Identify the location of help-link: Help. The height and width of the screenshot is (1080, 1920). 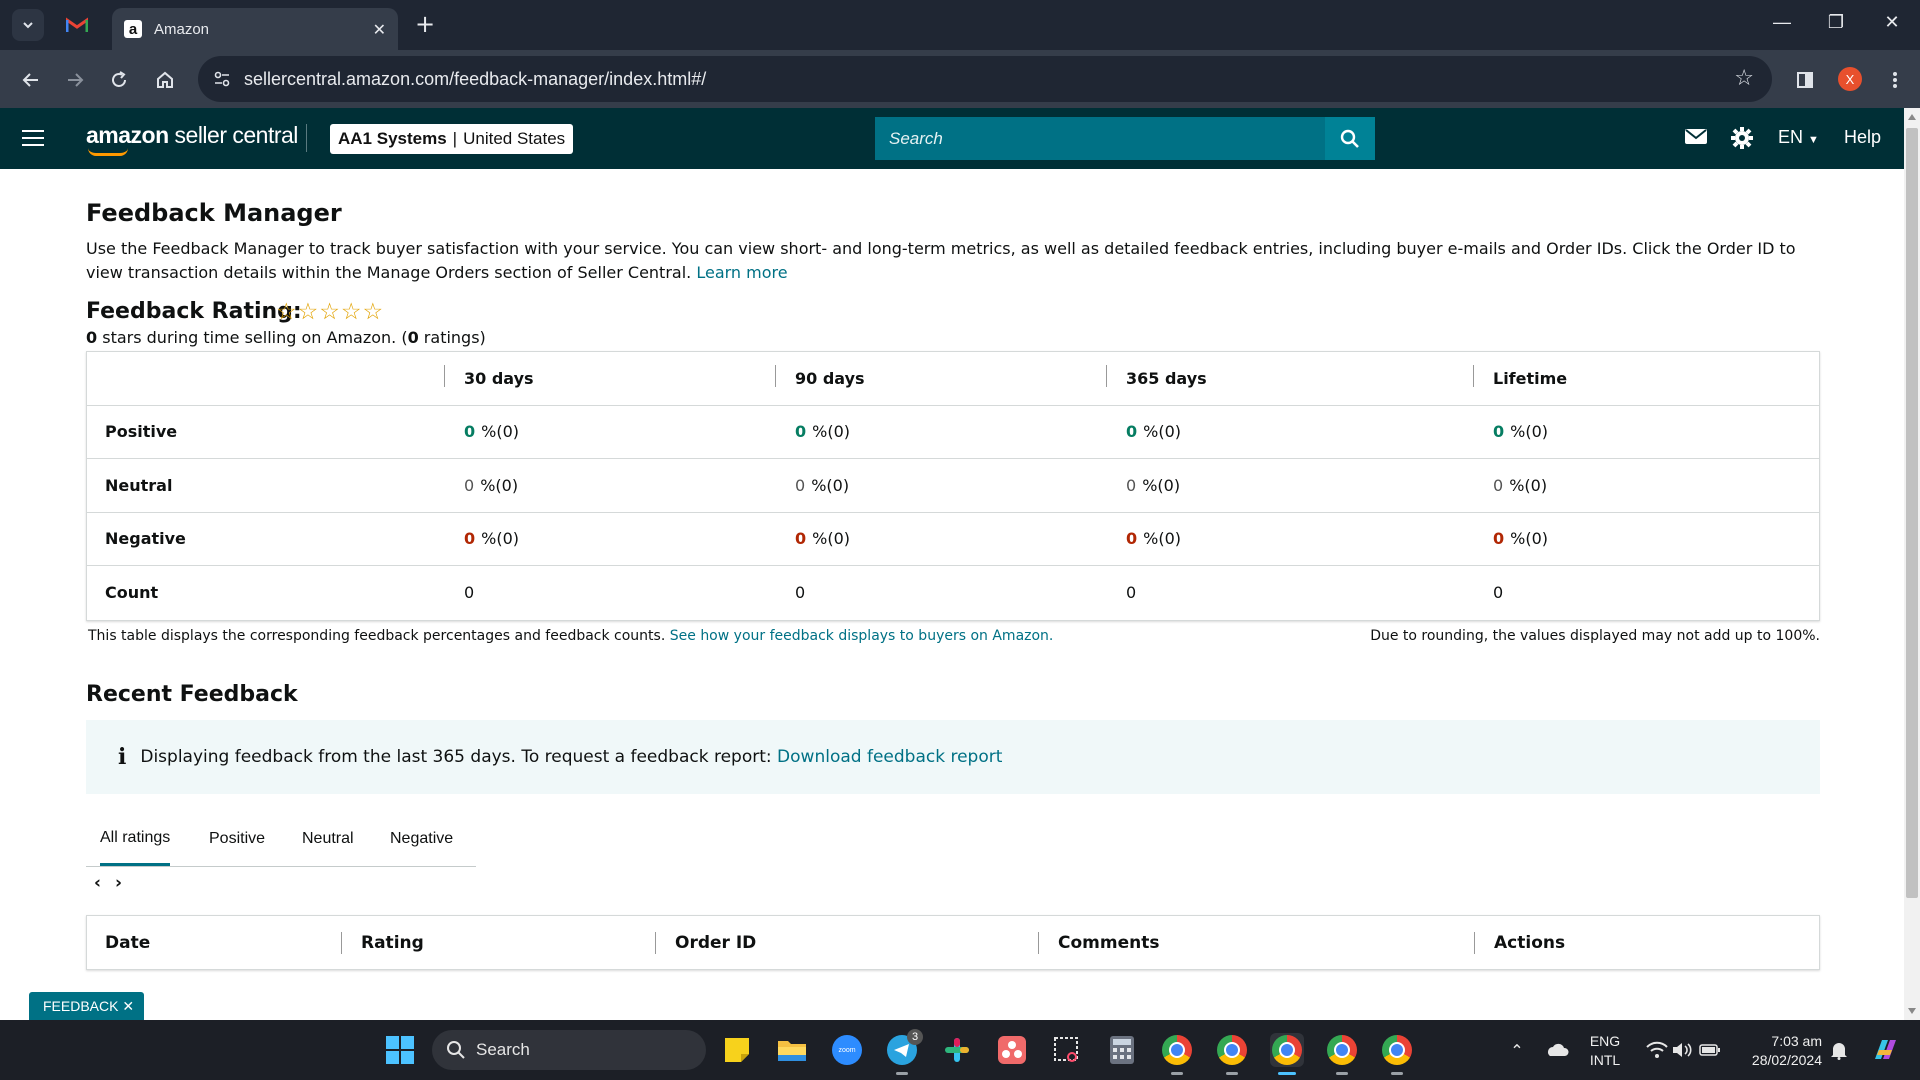
(1862, 137).